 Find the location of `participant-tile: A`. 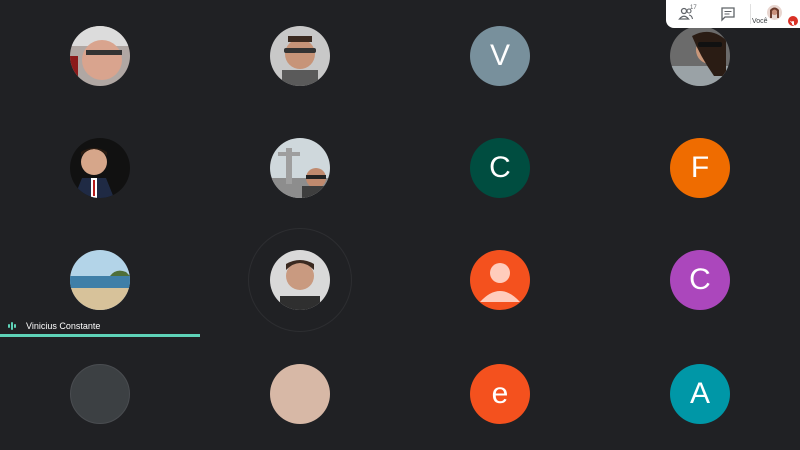

participant-tile: A is located at coordinates (700, 394).